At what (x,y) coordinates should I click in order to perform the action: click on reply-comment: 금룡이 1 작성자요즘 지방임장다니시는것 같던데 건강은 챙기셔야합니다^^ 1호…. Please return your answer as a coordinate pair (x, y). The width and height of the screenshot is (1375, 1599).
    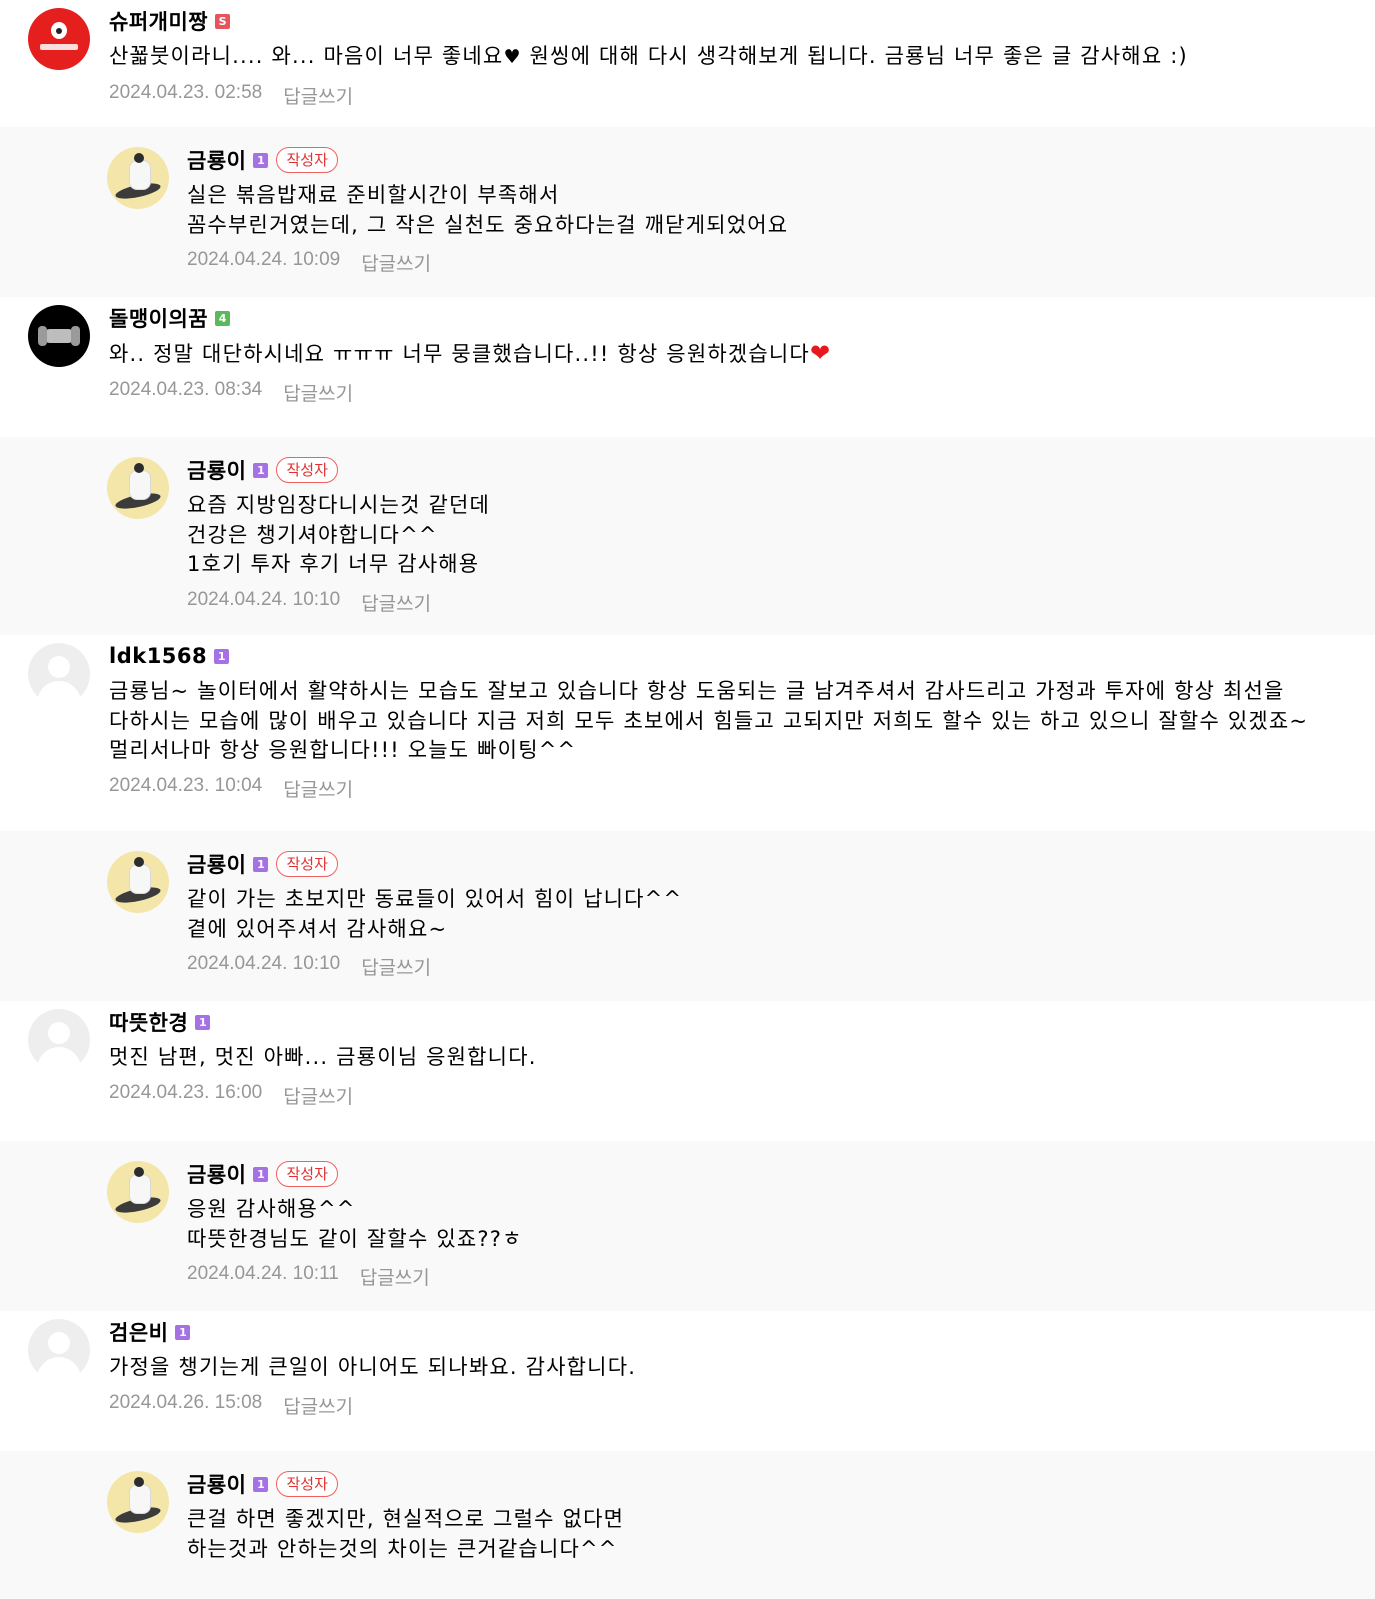
    Looking at the image, I should click on (687, 536).